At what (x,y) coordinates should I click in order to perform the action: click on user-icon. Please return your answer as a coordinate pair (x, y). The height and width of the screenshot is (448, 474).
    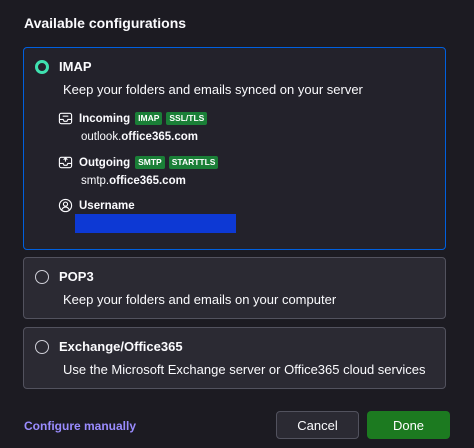
    Looking at the image, I should click on (65, 205).